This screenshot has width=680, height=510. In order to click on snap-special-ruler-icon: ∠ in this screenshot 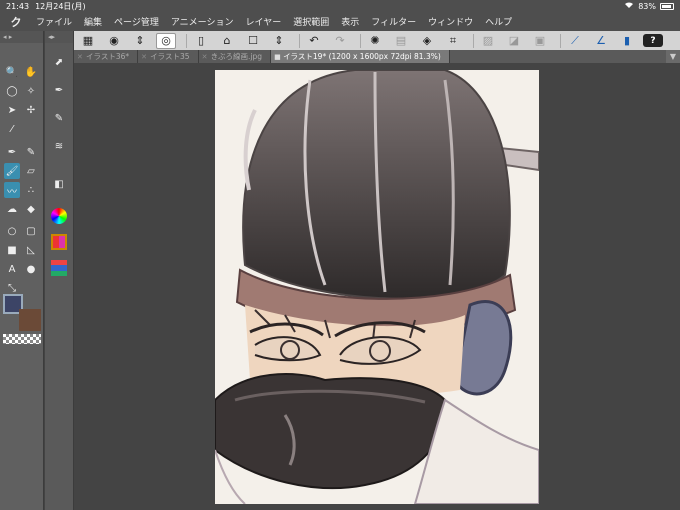, I will do `click(601, 41)`.